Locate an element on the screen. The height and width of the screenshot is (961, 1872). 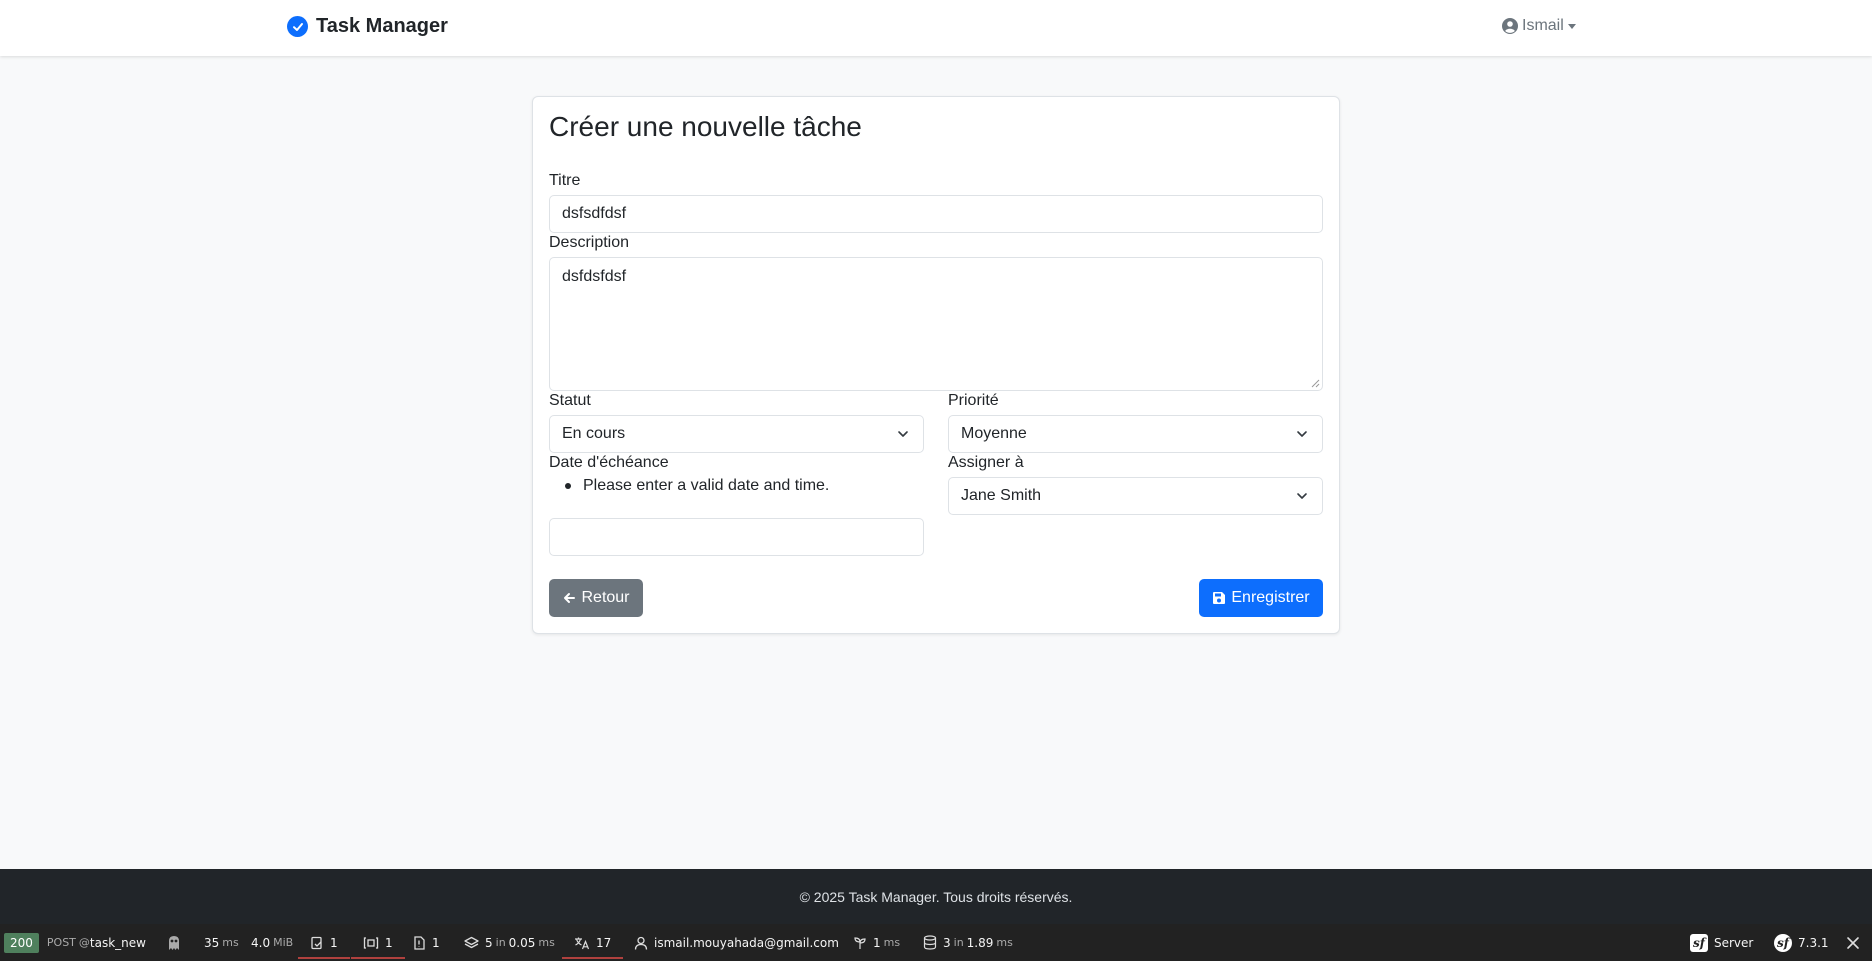
toolbar-database: 3 in 1.89 ms is located at coordinates (968, 942).